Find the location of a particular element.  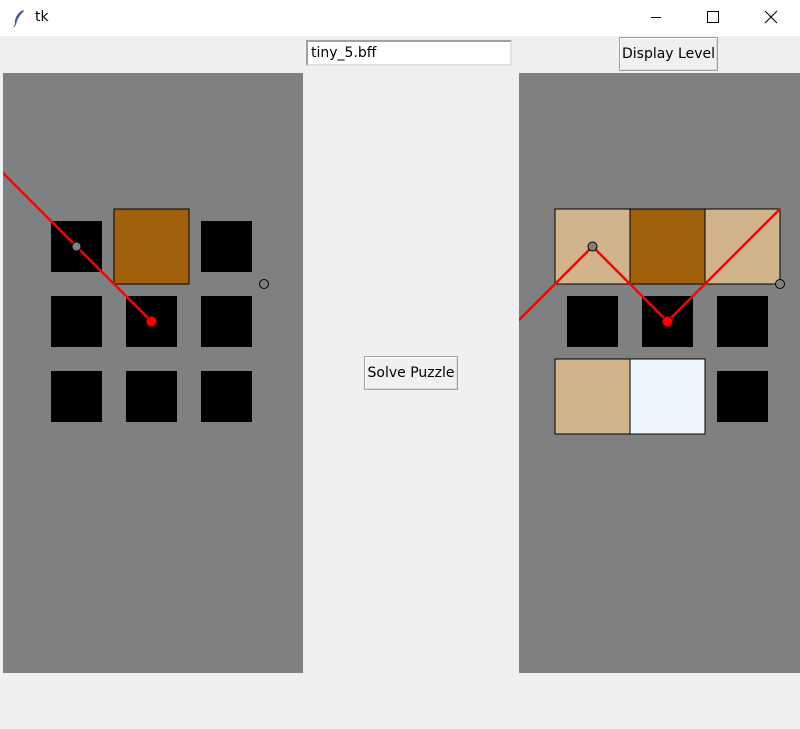

solve-puzzle-button: Solve Puzzle is located at coordinates (411, 373).